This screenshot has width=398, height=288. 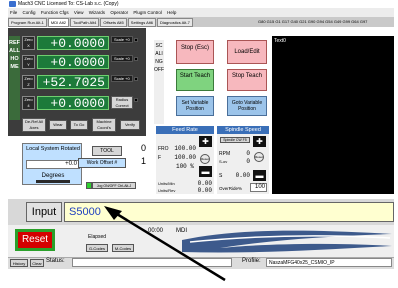 What do you see at coordinates (185, 157) in the screenshot?
I see `f-value: 100.00` at bounding box center [185, 157].